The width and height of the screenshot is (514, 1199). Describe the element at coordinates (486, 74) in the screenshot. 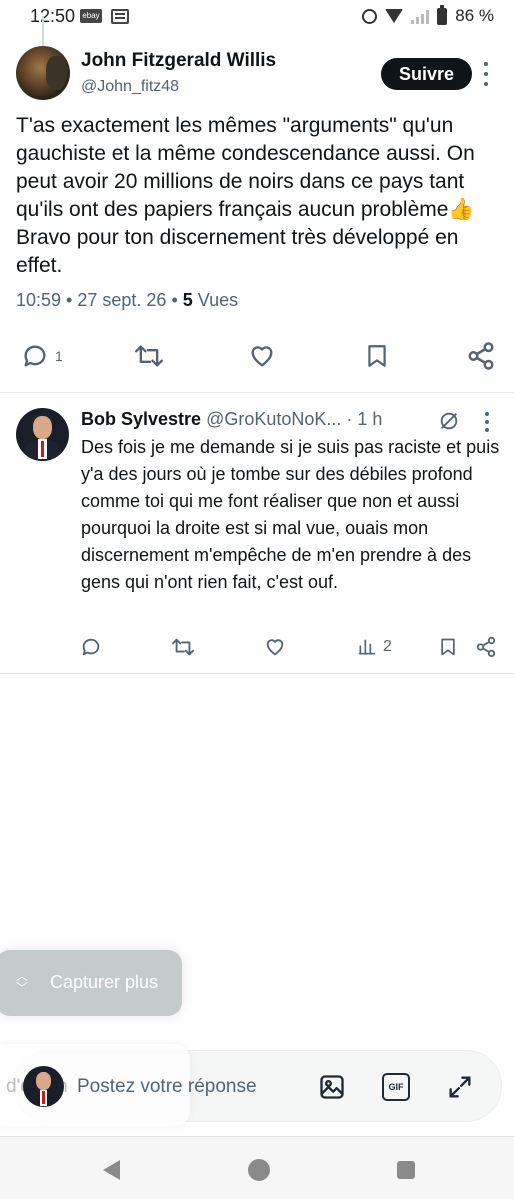

I see `more-options-icon` at that location.